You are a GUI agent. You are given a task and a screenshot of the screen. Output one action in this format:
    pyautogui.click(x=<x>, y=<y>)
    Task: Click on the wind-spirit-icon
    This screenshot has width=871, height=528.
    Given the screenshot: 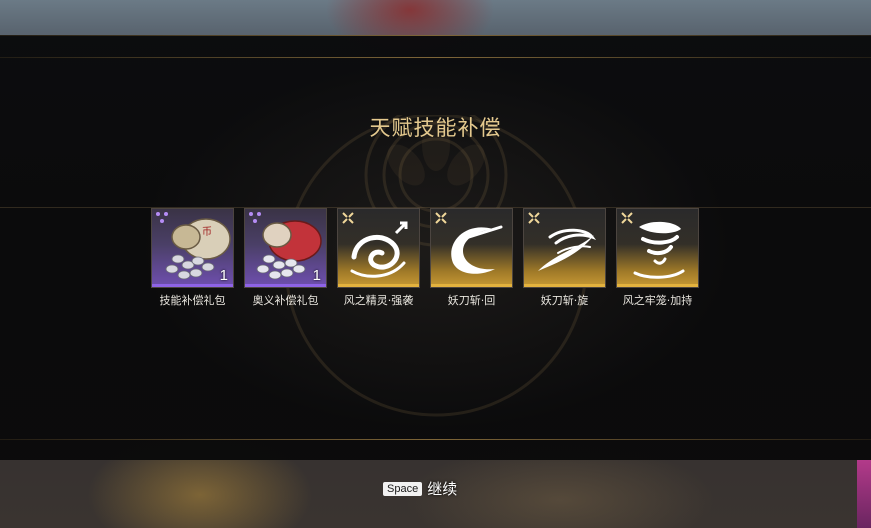 What is the action you would take?
    pyautogui.click(x=379, y=249)
    